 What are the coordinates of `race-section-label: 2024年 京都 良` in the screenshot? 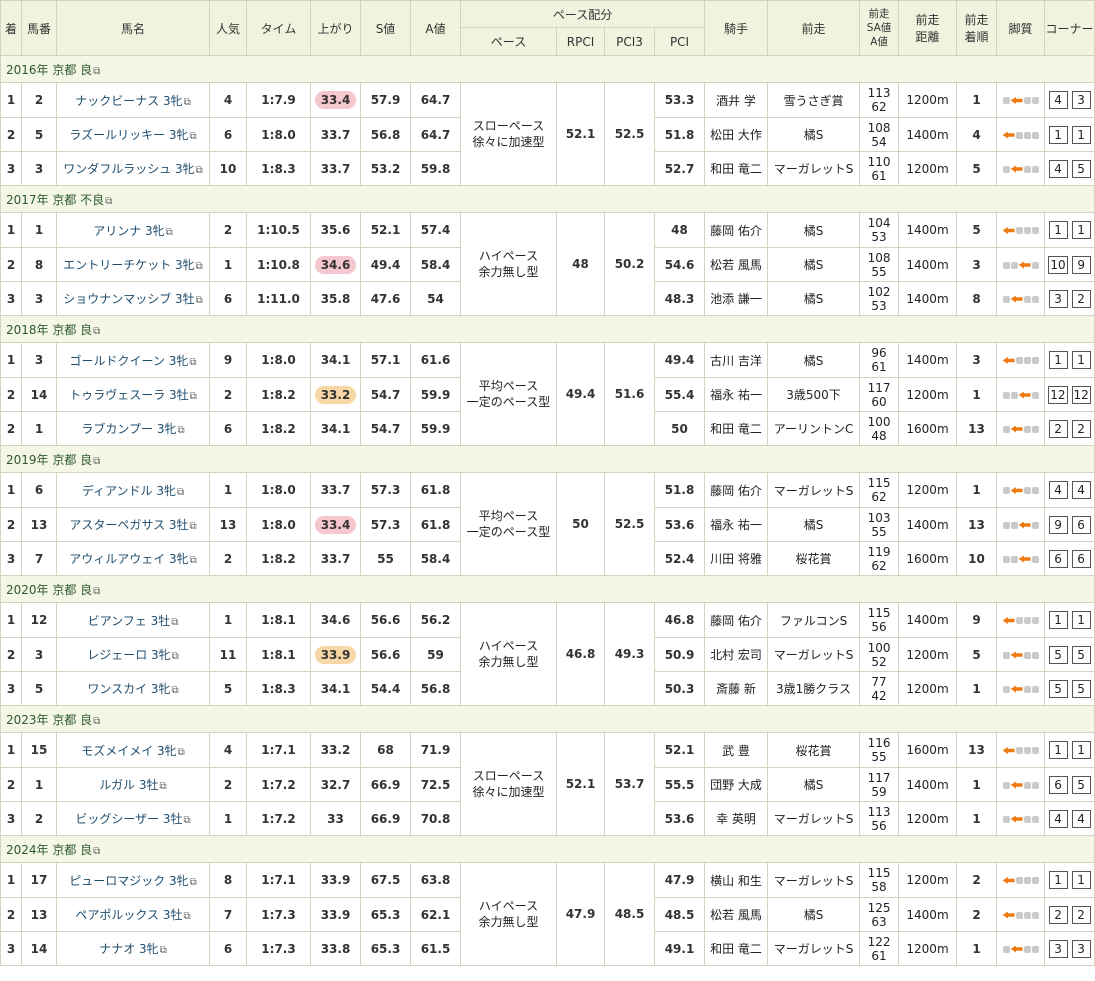 It's located at (49, 850).